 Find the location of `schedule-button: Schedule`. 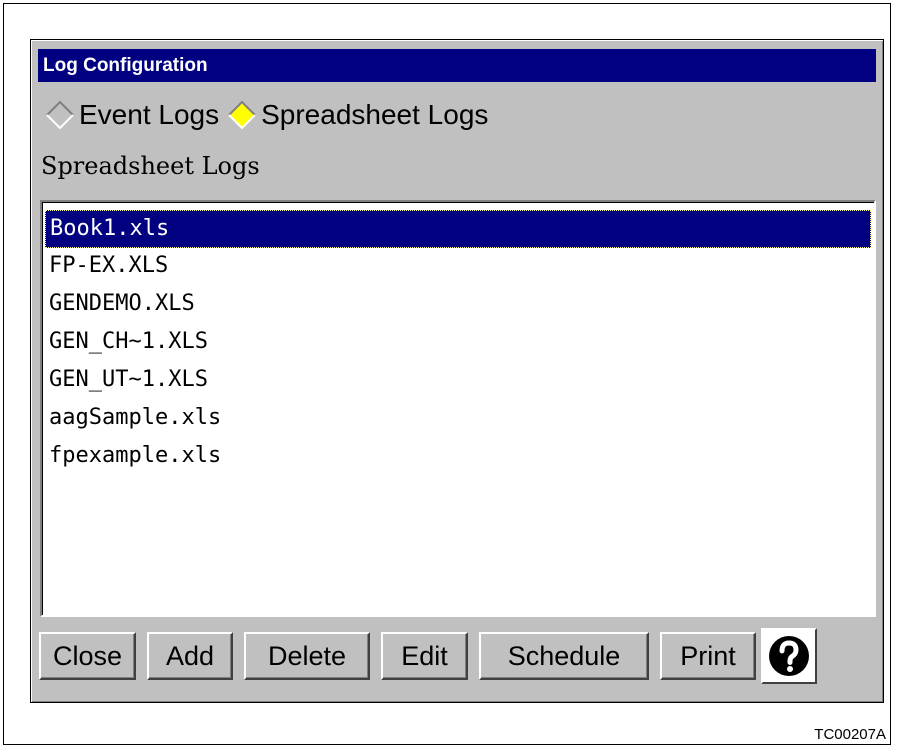

schedule-button: Schedule is located at coordinates (564, 656).